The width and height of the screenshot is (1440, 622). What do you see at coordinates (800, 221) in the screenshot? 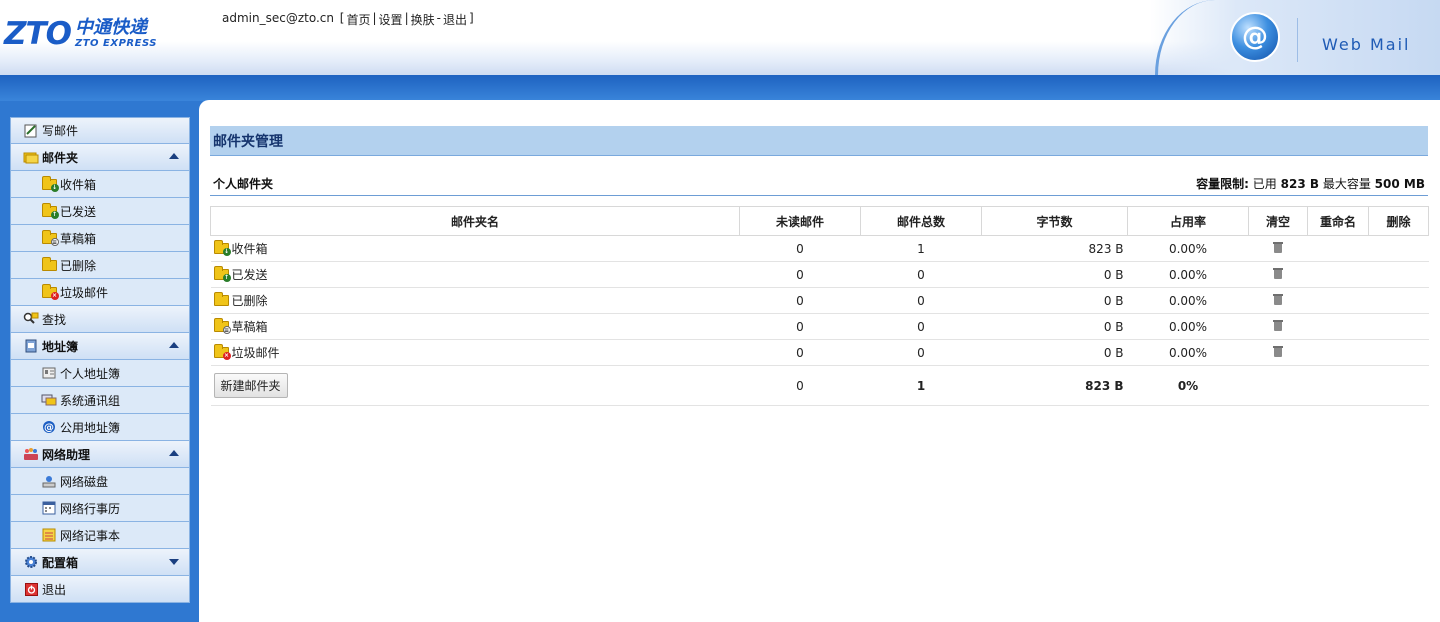
I see `column-header-unread: 未读邮件` at bounding box center [800, 221].